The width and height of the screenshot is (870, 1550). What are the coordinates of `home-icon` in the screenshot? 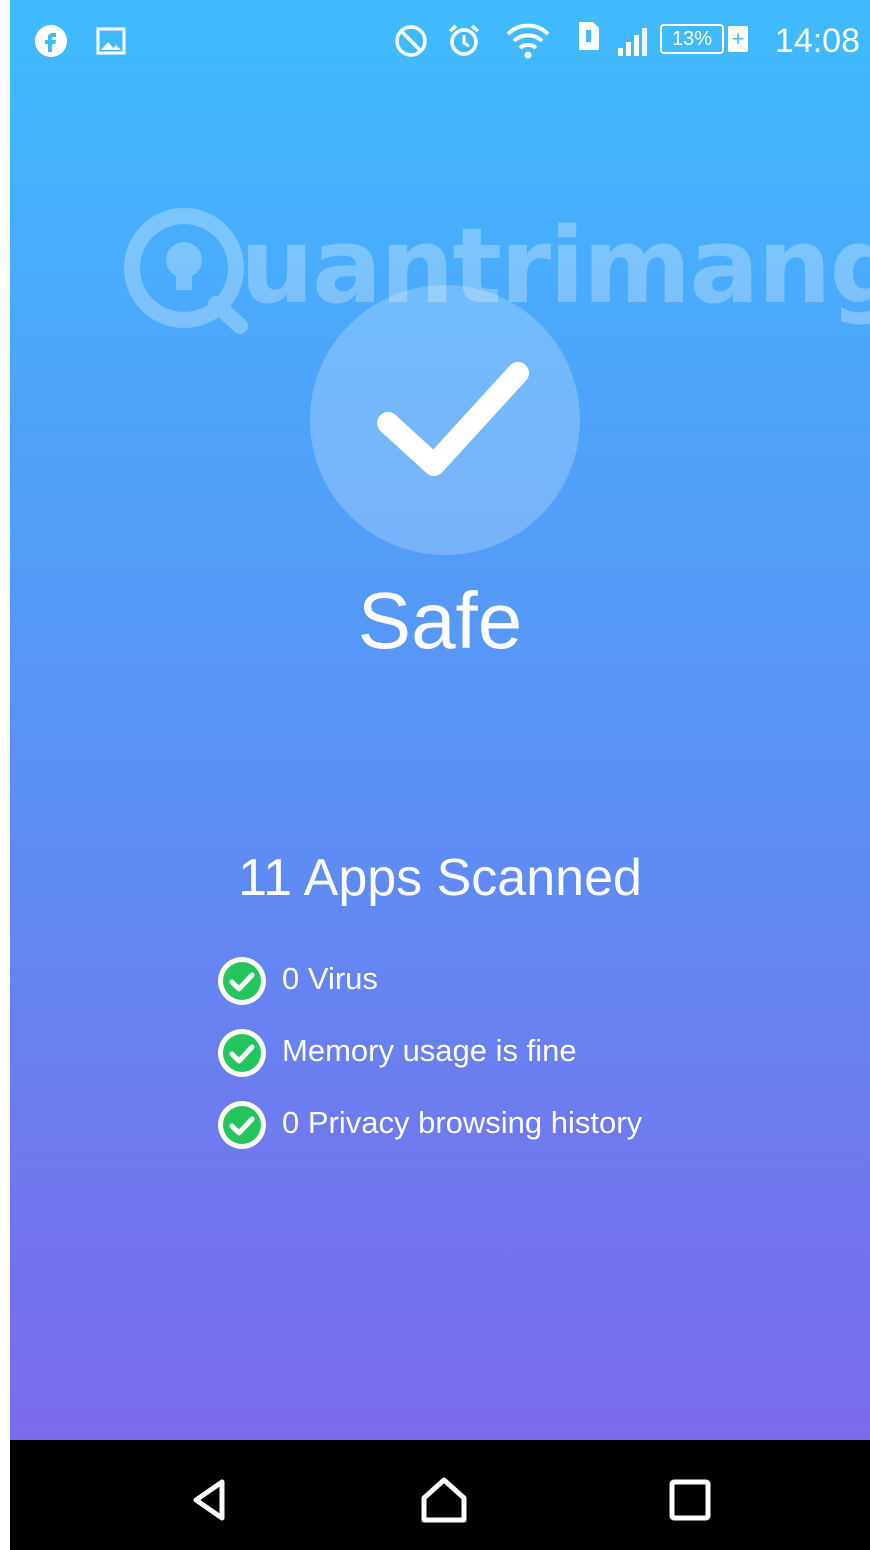 It's located at (444, 1500).